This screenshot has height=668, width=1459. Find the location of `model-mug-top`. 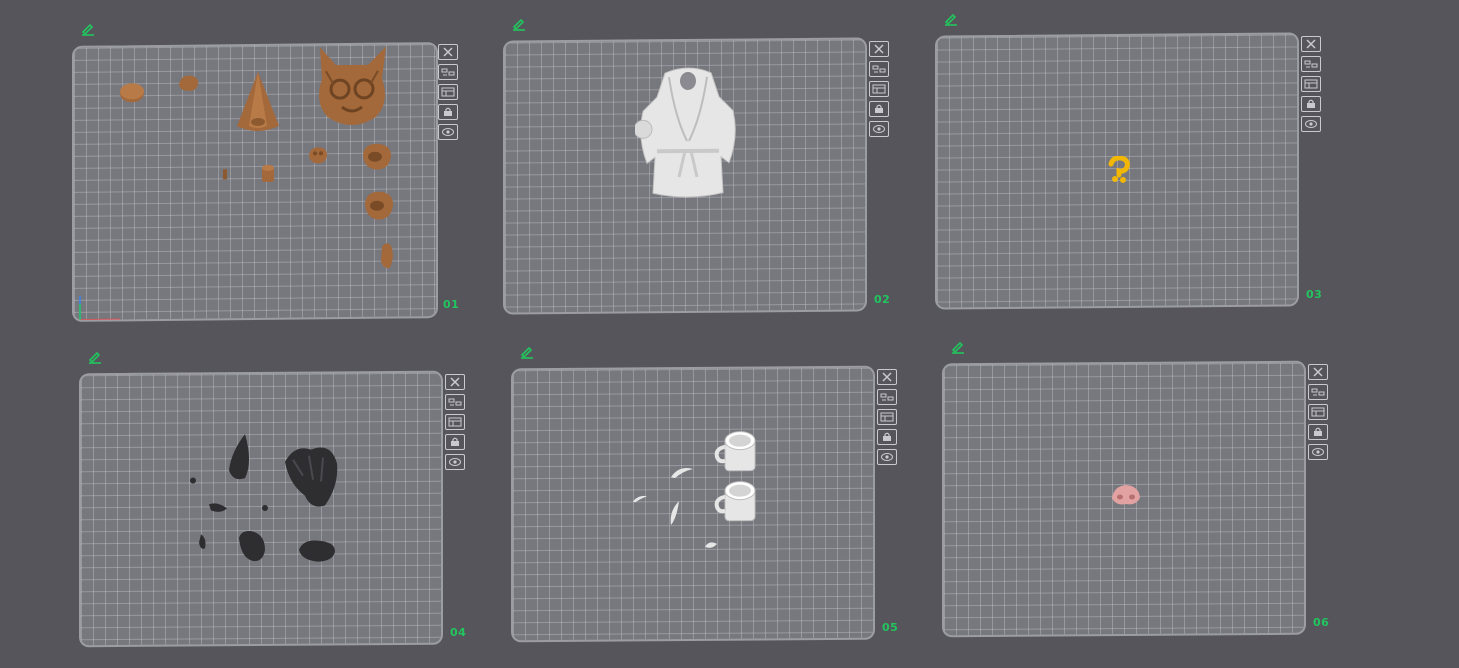

model-mug-top is located at coordinates (737, 453).